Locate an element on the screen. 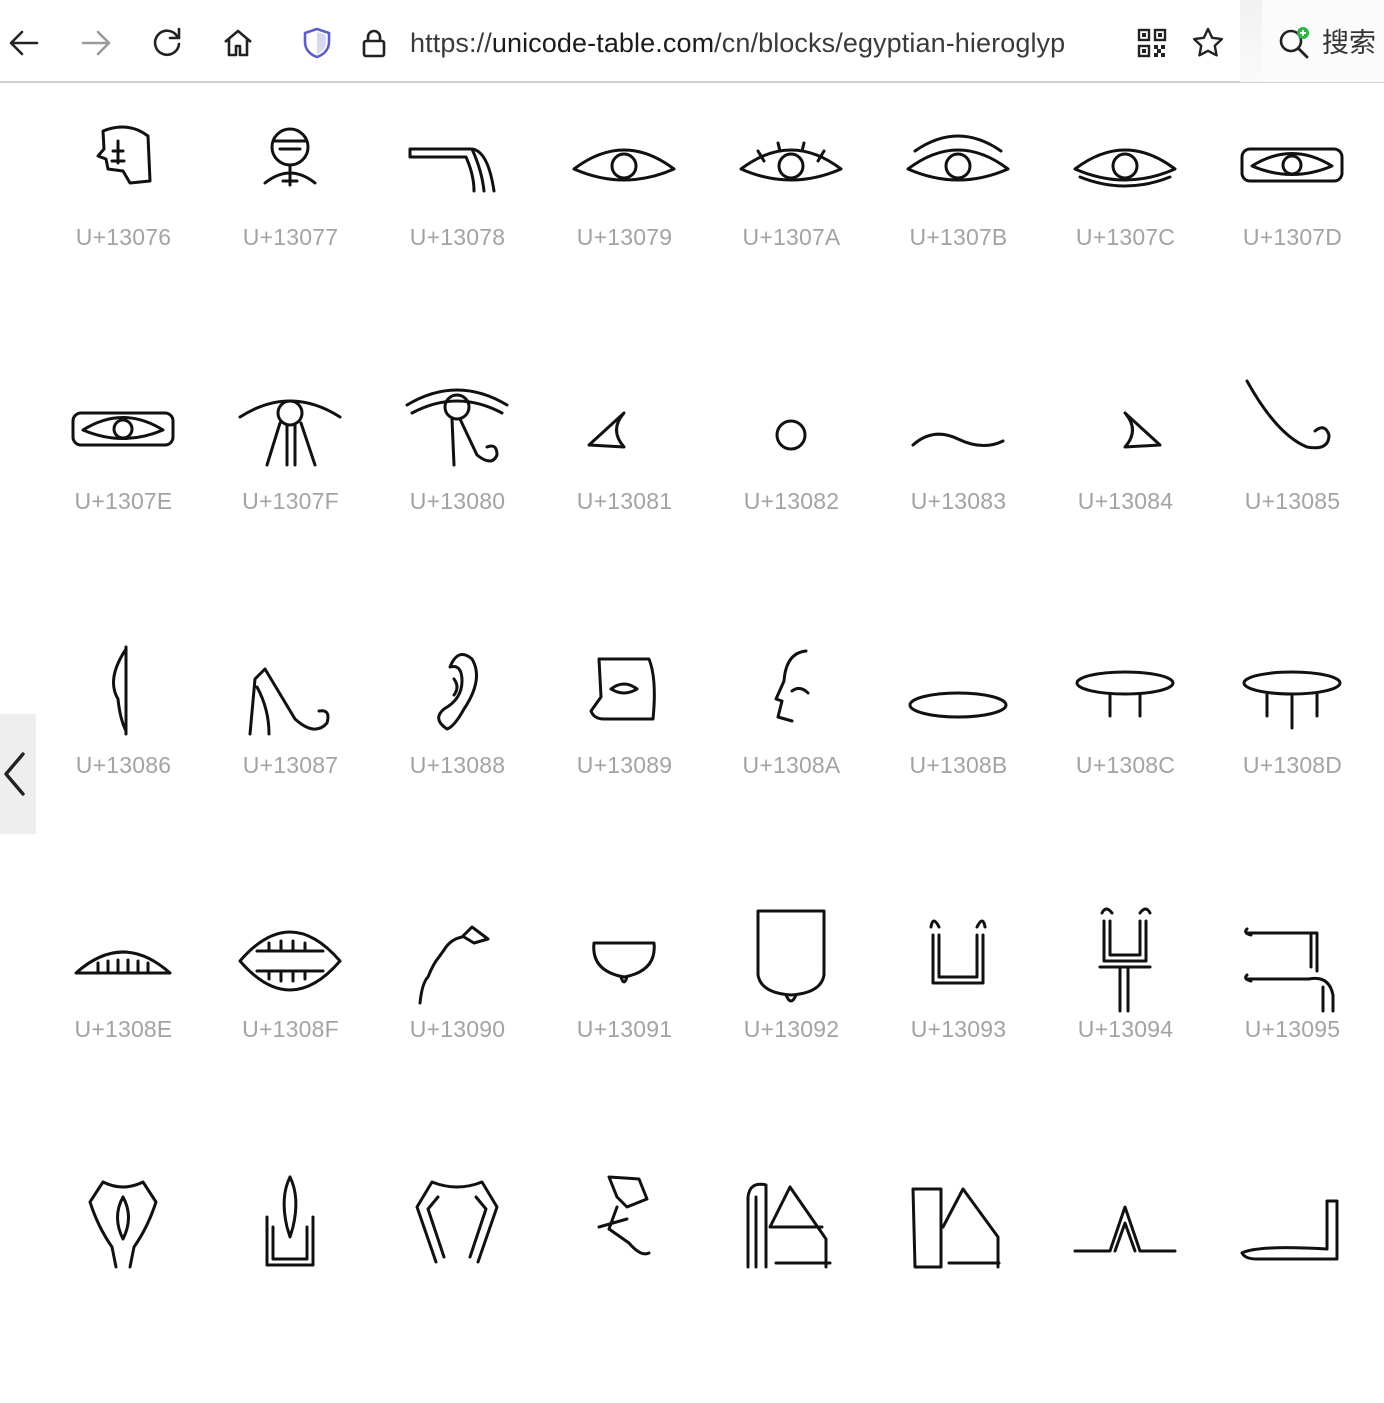  glyph-card: U+13095 is located at coordinates (1292, 1007).